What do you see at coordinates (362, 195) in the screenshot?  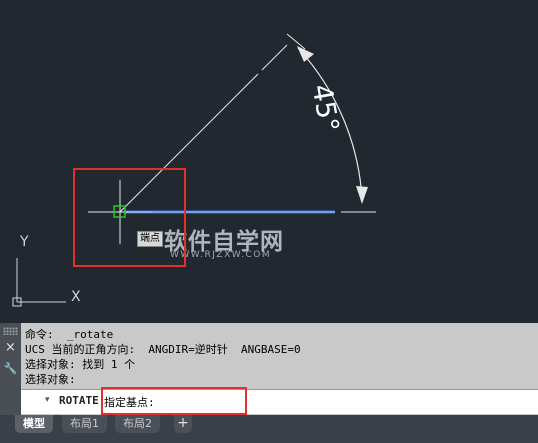 I see `dim-arrowhead-bottom` at bounding box center [362, 195].